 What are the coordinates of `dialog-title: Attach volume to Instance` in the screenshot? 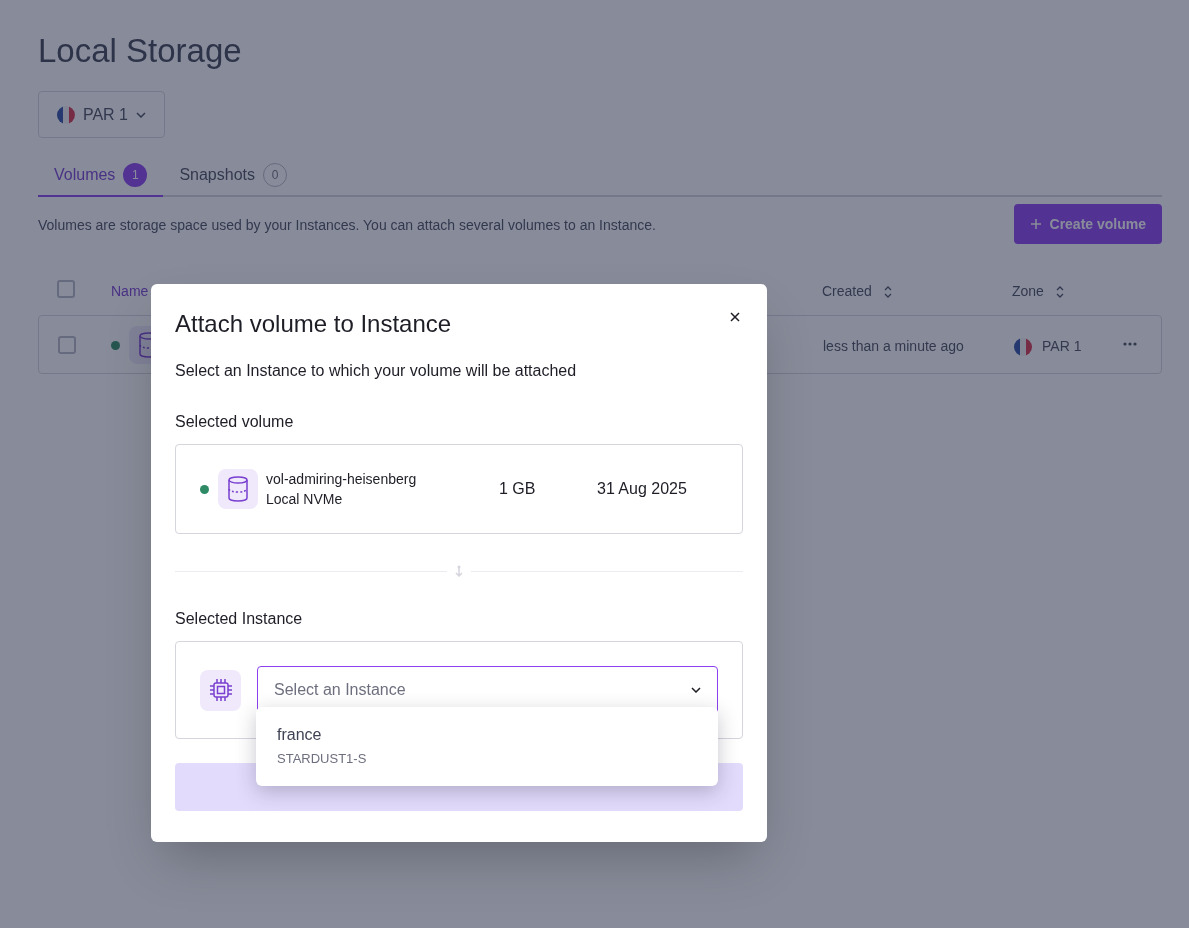 It's located at (313, 324).